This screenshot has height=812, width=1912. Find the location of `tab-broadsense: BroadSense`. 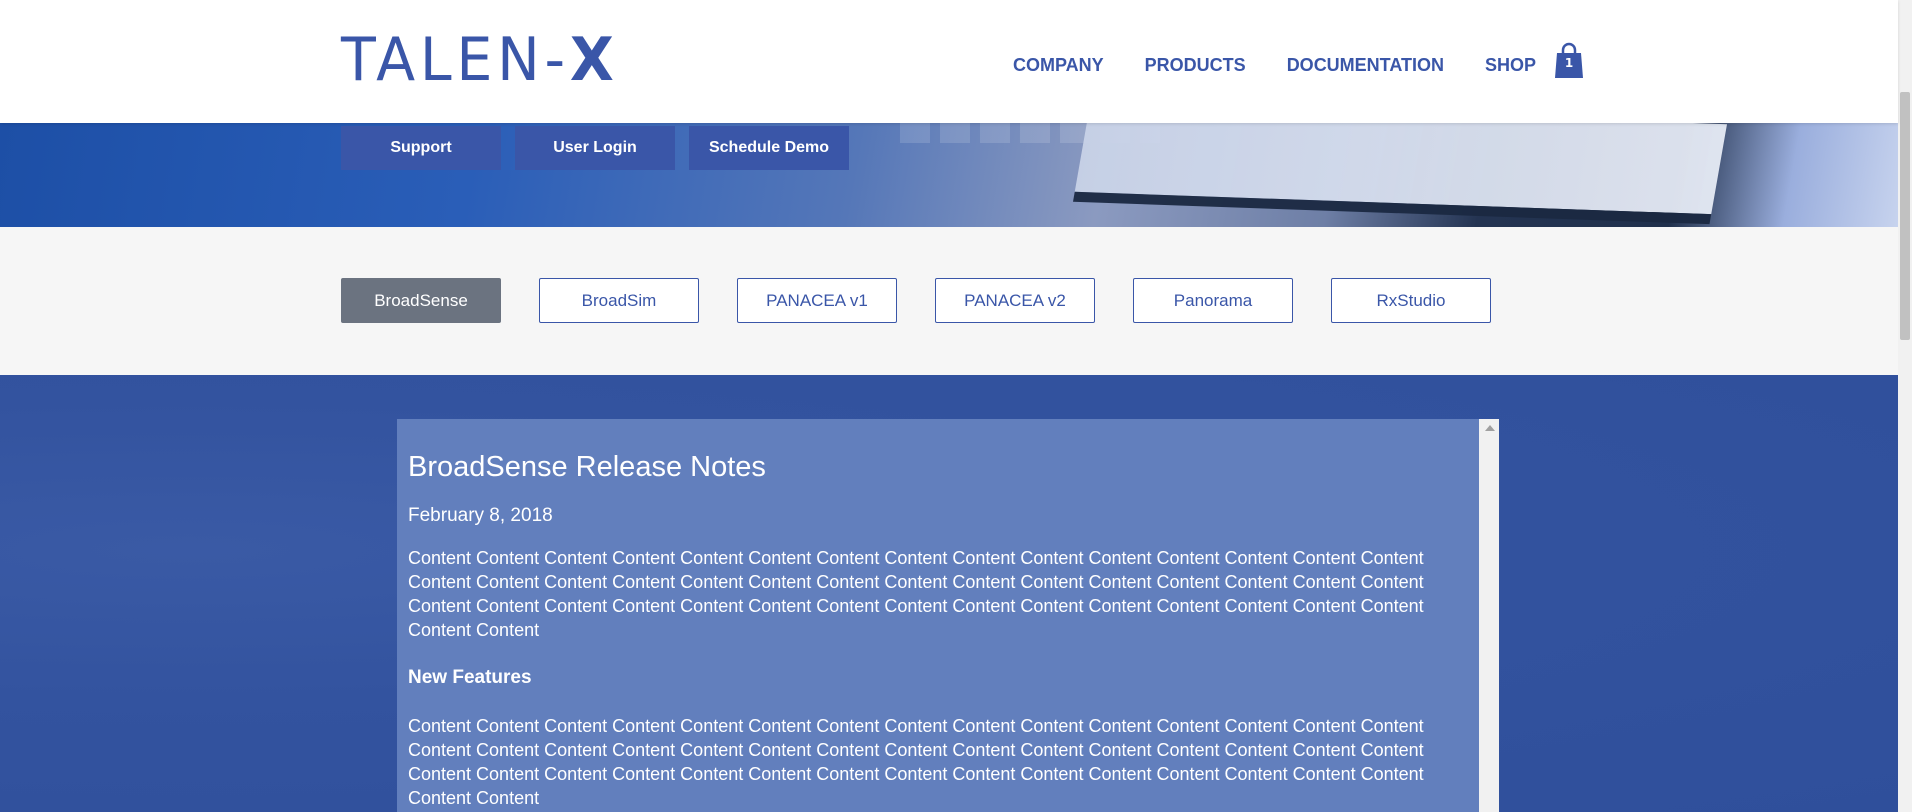

tab-broadsense: BroadSense is located at coordinates (421, 300).